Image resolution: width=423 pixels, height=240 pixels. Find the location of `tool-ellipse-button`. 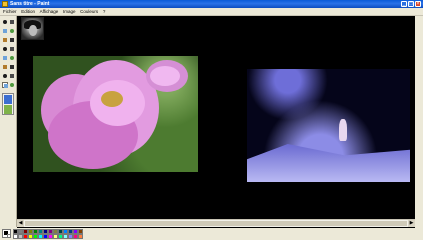

tool-ellipse-button is located at coordinates (5, 85).